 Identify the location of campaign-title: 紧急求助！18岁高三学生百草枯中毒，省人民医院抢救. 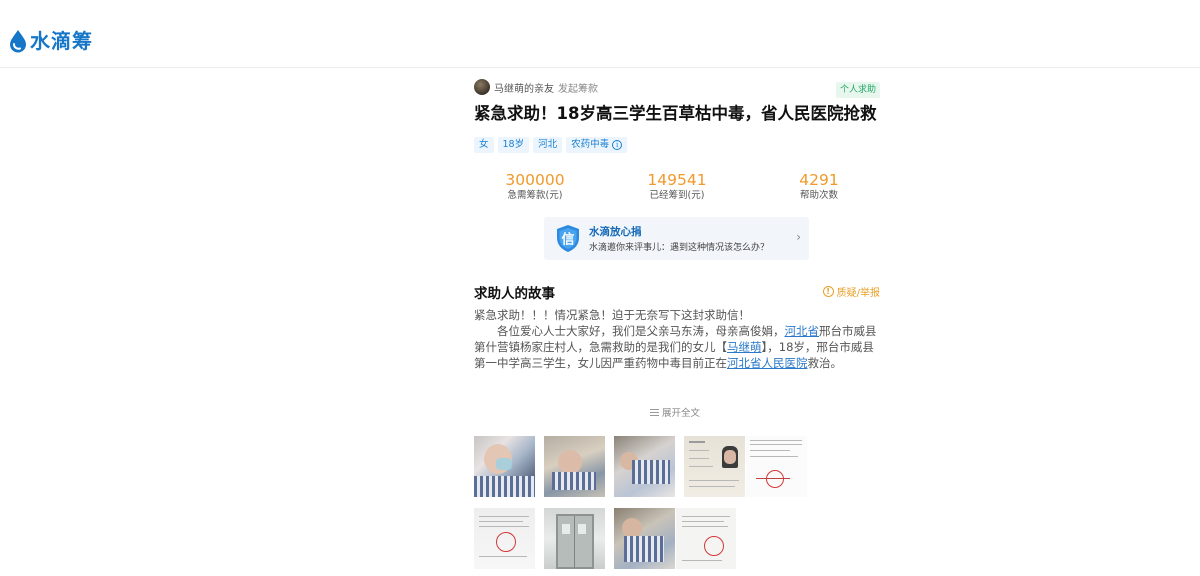
(675, 113).